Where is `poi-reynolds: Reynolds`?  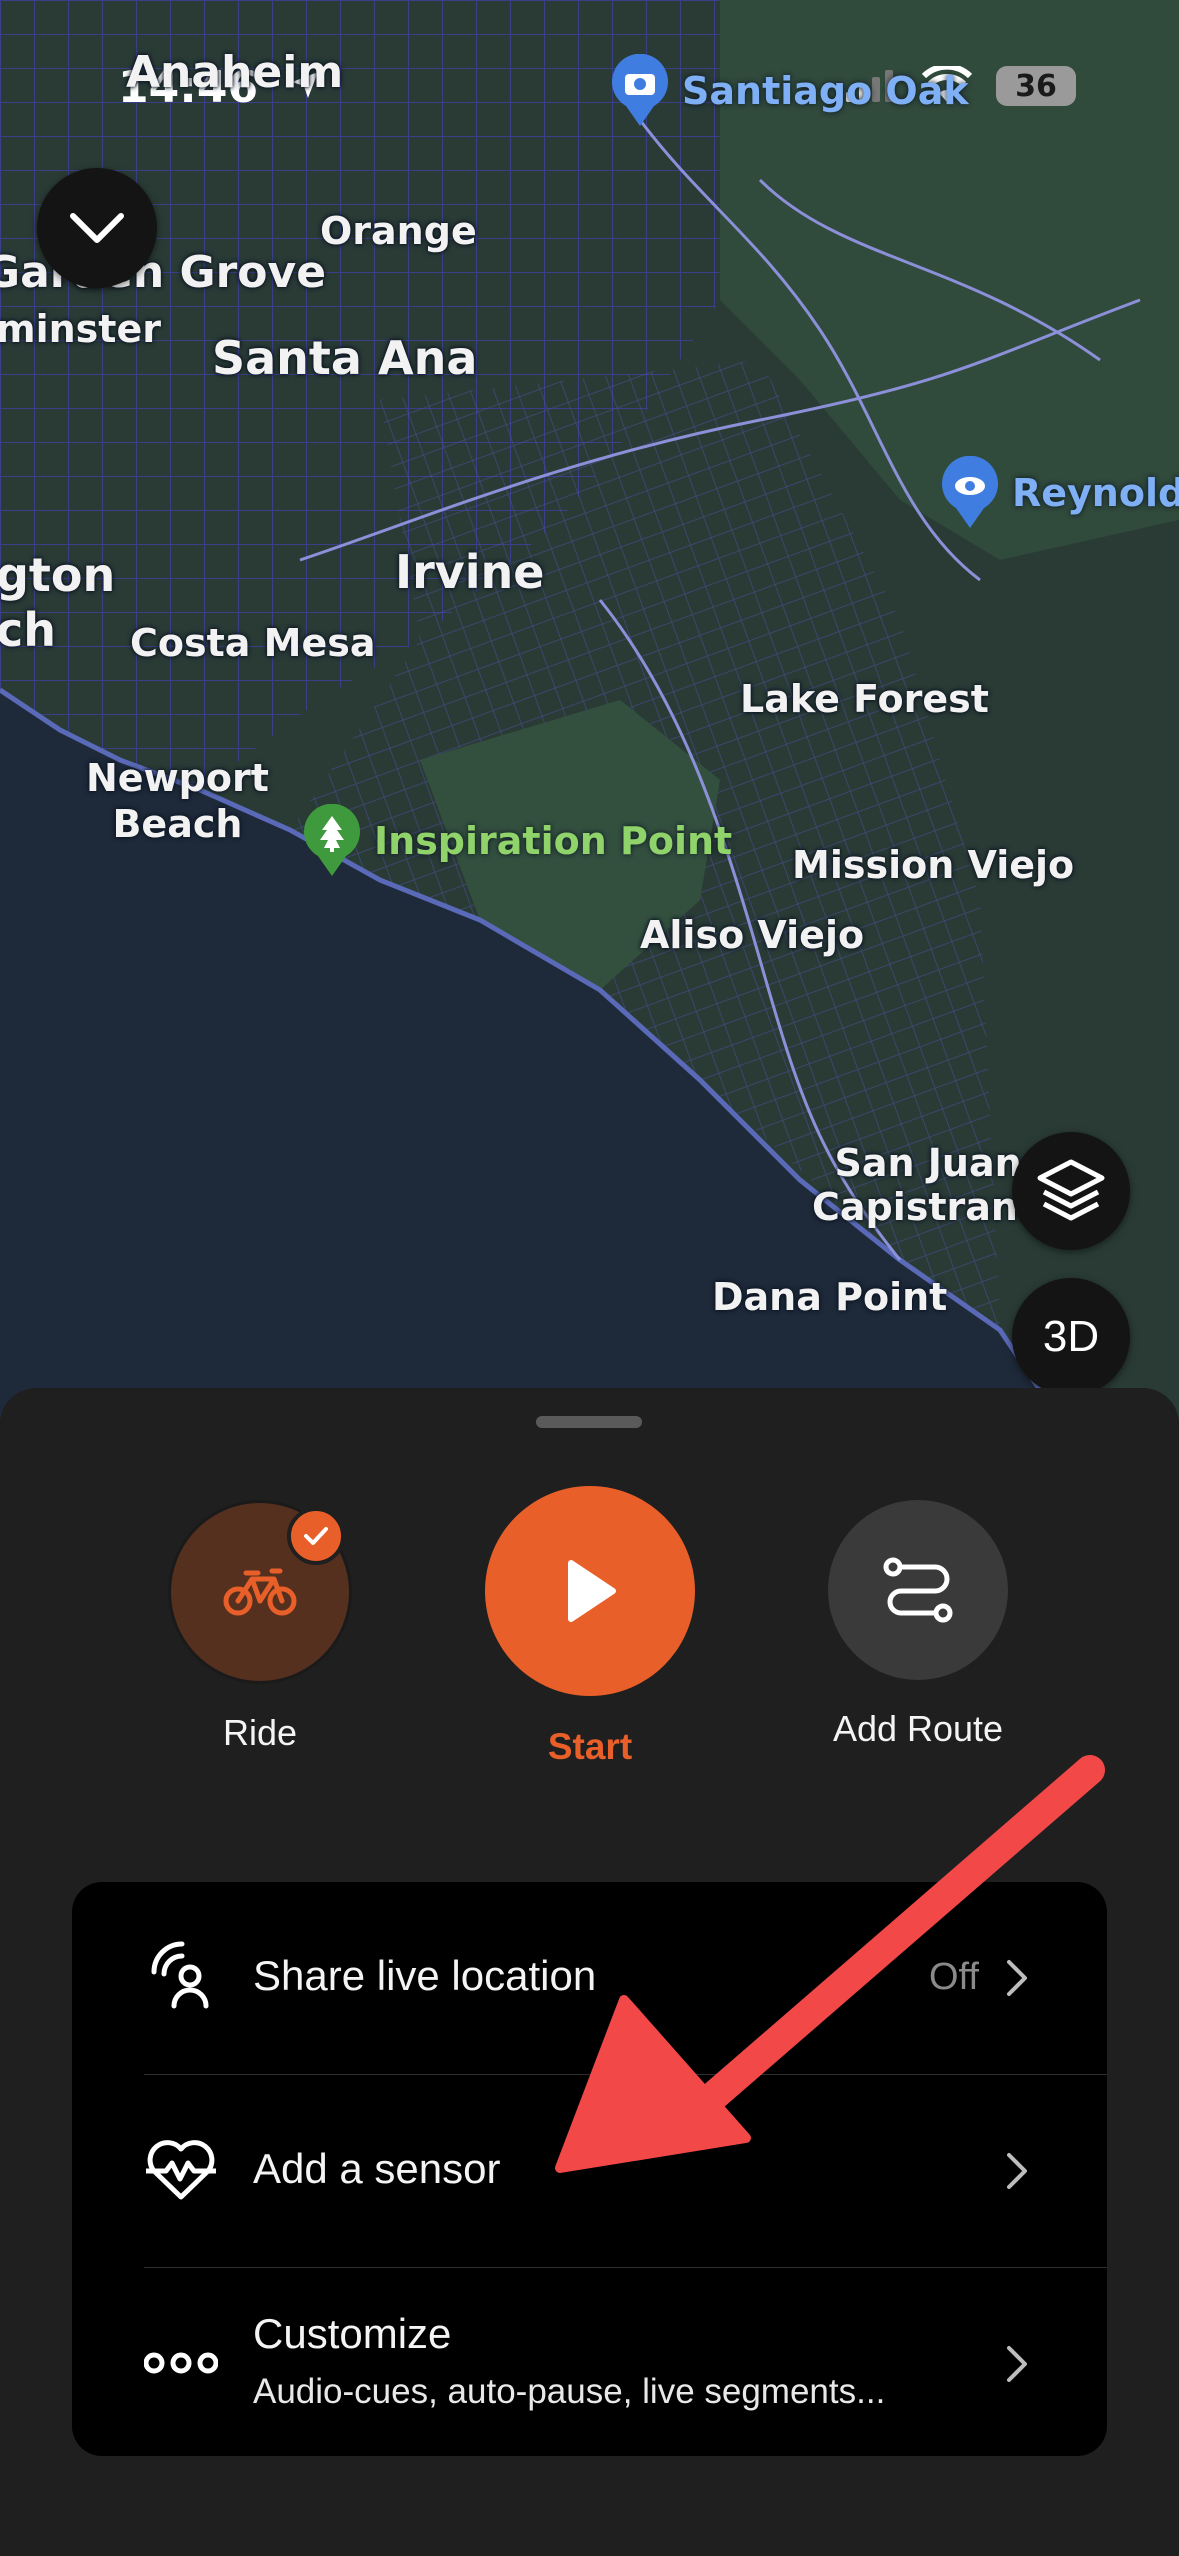 poi-reynolds: Reynolds is located at coordinates (1059, 492).